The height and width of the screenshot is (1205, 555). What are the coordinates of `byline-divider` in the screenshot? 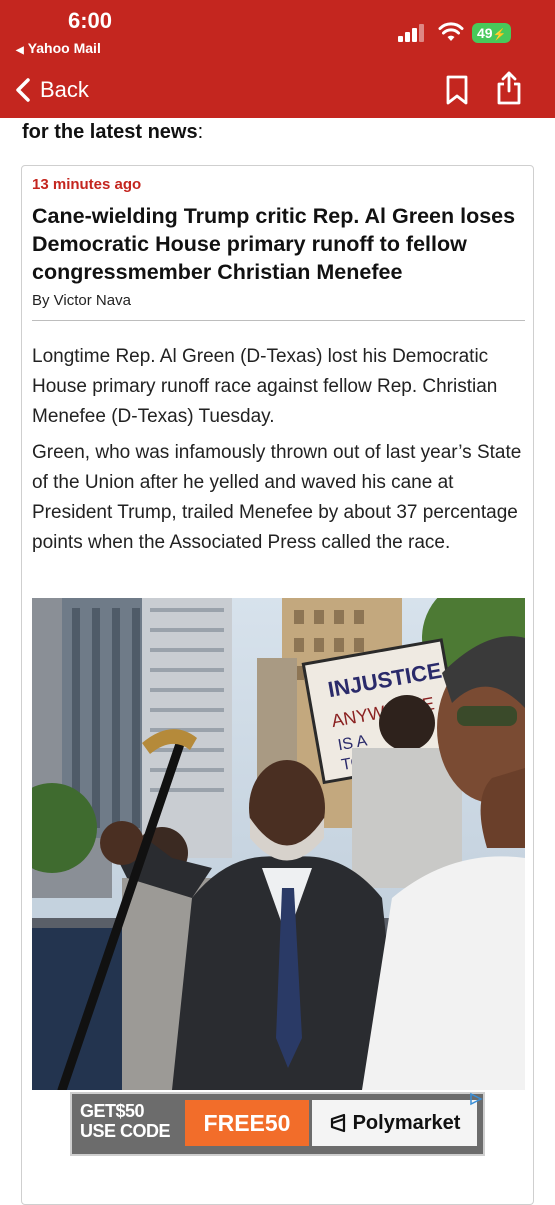 It's located at (278, 320).